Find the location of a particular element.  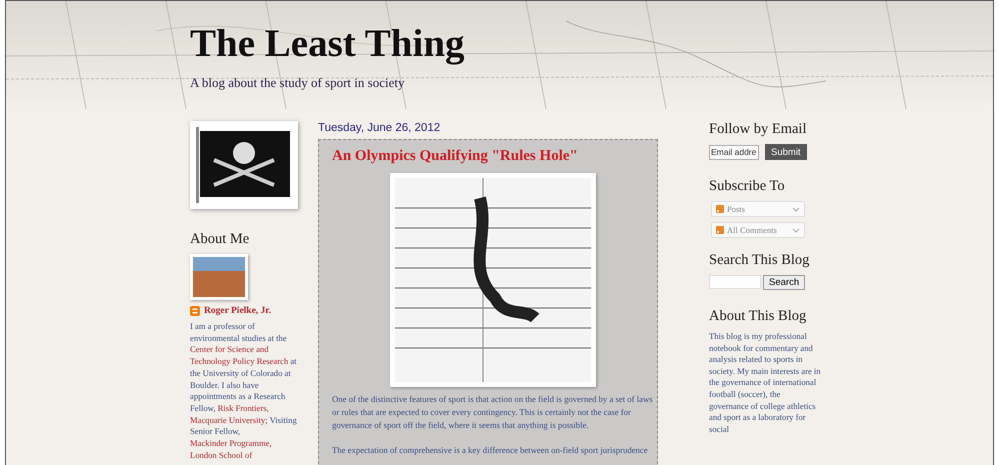

search-button: Search is located at coordinates (784, 282).